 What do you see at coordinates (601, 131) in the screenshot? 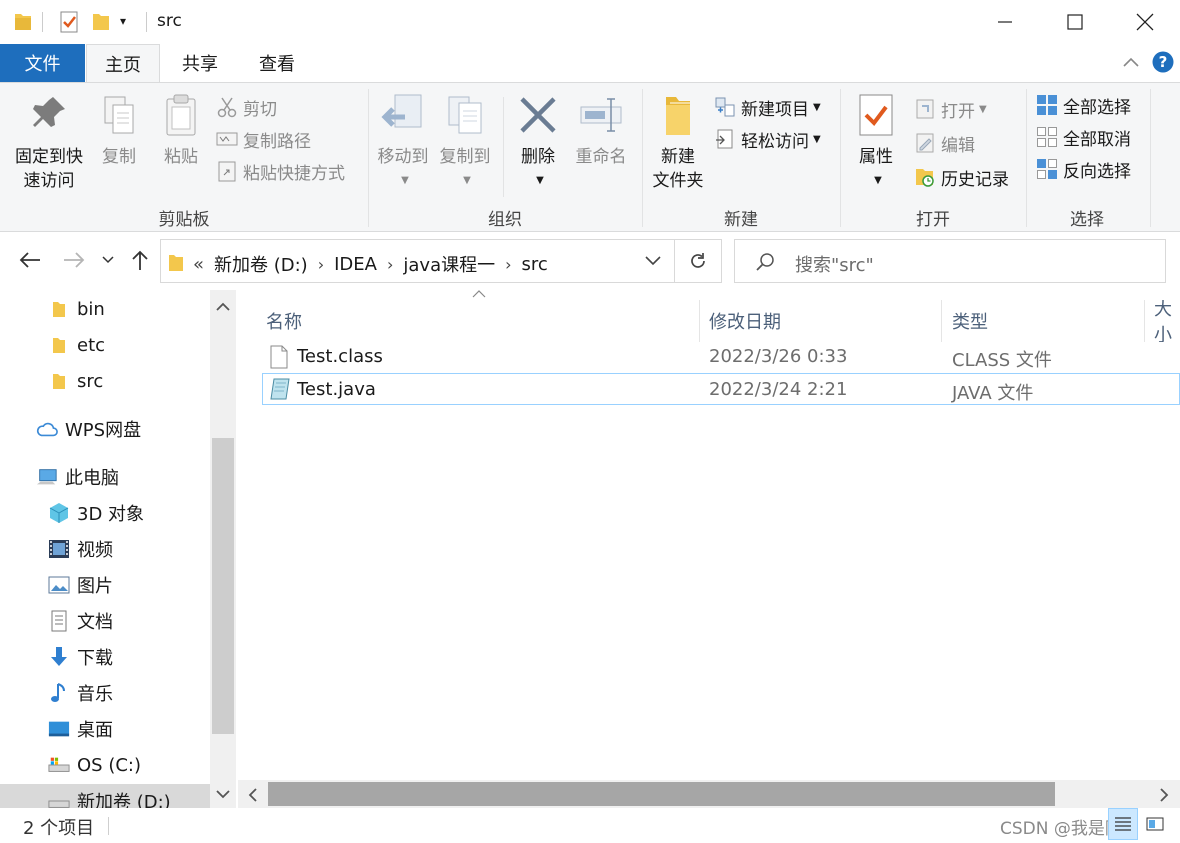
I see `rename-button: 重命名` at bounding box center [601, 131].